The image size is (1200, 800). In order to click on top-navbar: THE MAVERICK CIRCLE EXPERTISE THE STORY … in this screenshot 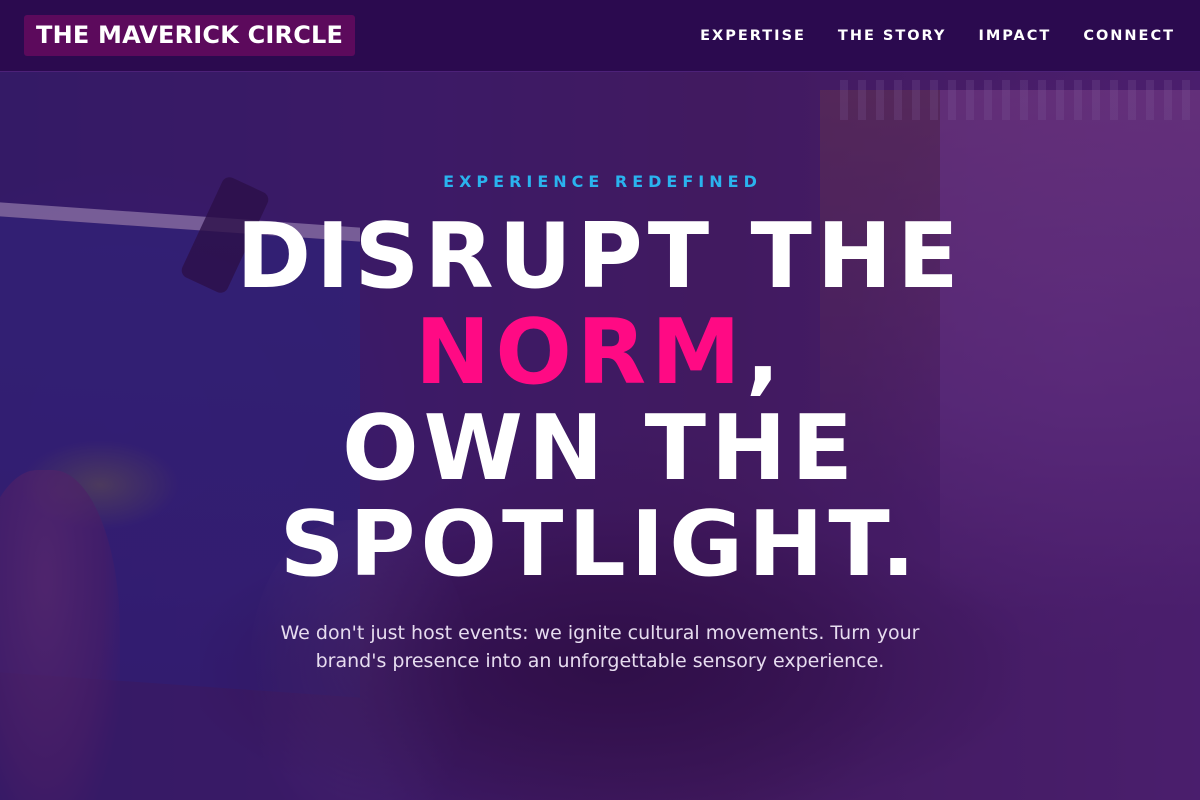, I will do `click(600, 36)`.